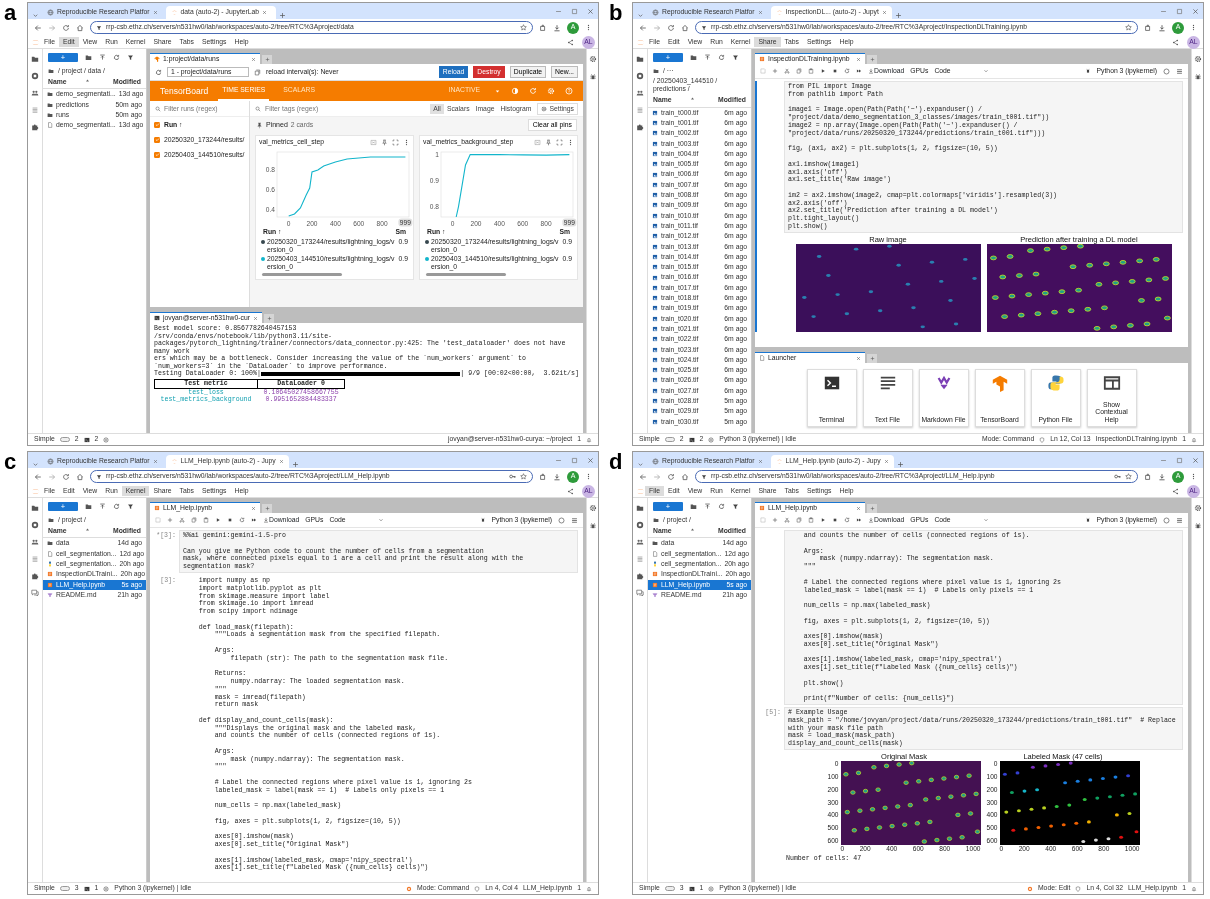 This screenshot has width=1210, height=899. Describe the element at coordinates (847, 71) in the screenshot. I see `restart-icon` at that location.